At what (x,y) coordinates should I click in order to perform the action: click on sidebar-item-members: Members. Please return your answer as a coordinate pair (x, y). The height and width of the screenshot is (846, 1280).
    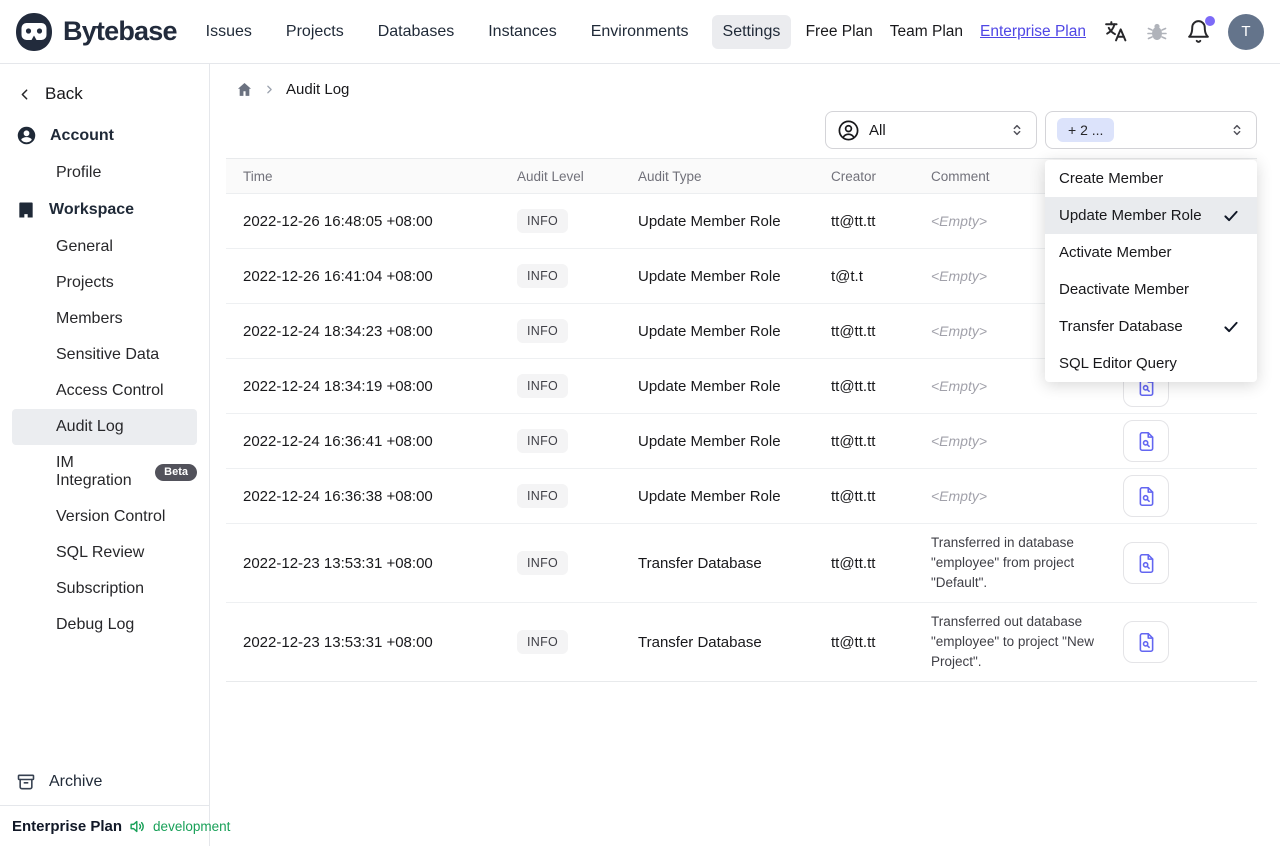
    Looking at the image, I should click on (104, 319).